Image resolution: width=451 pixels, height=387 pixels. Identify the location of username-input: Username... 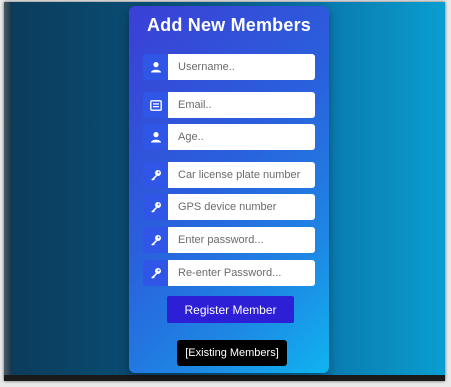
(241, 67).